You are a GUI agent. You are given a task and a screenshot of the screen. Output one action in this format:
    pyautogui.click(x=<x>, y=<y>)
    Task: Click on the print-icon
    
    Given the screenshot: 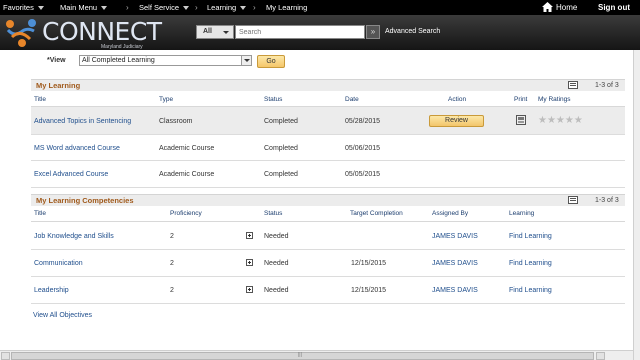 What is the action you would take?
    pyautogui.click(x=521, y=120)
    